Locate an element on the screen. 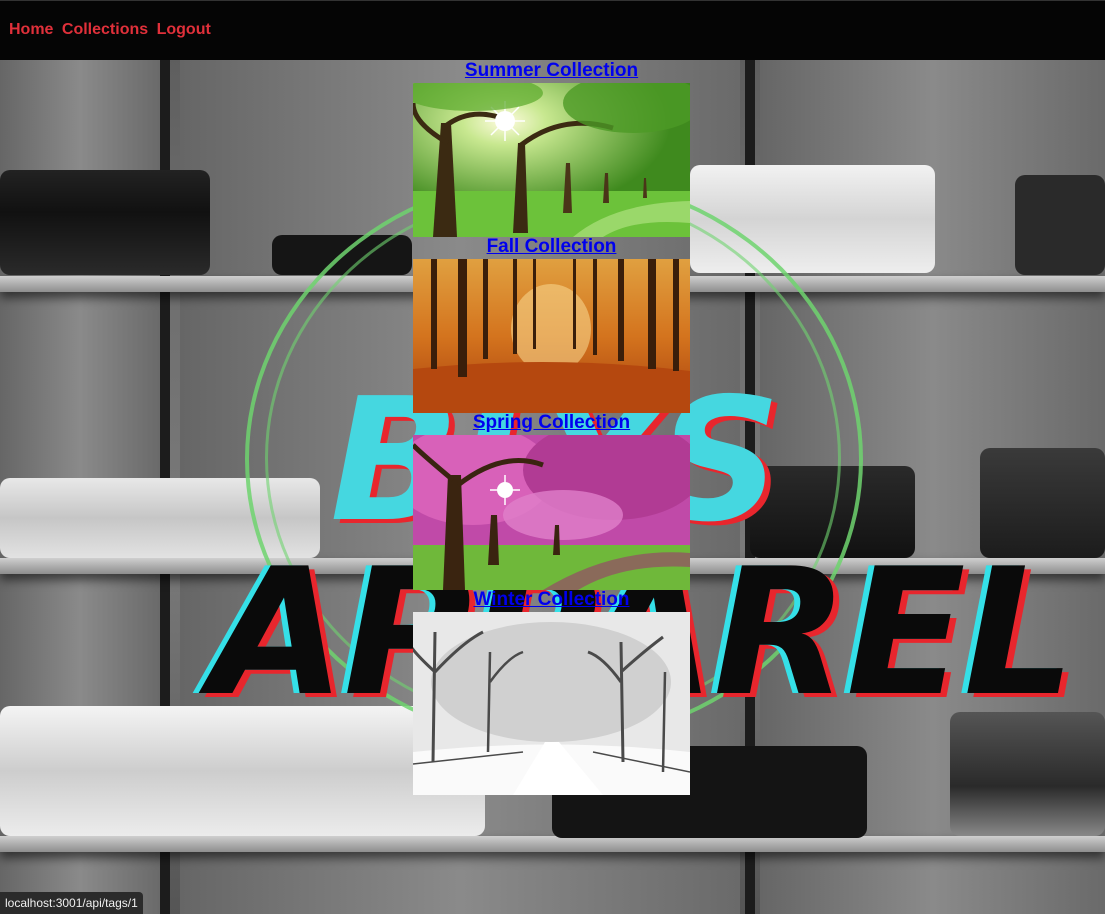 Image resolution: width=1105 pixels, height=914 pixels. summer-collection-link: Summer Collection is located at coordinates (551, 71).